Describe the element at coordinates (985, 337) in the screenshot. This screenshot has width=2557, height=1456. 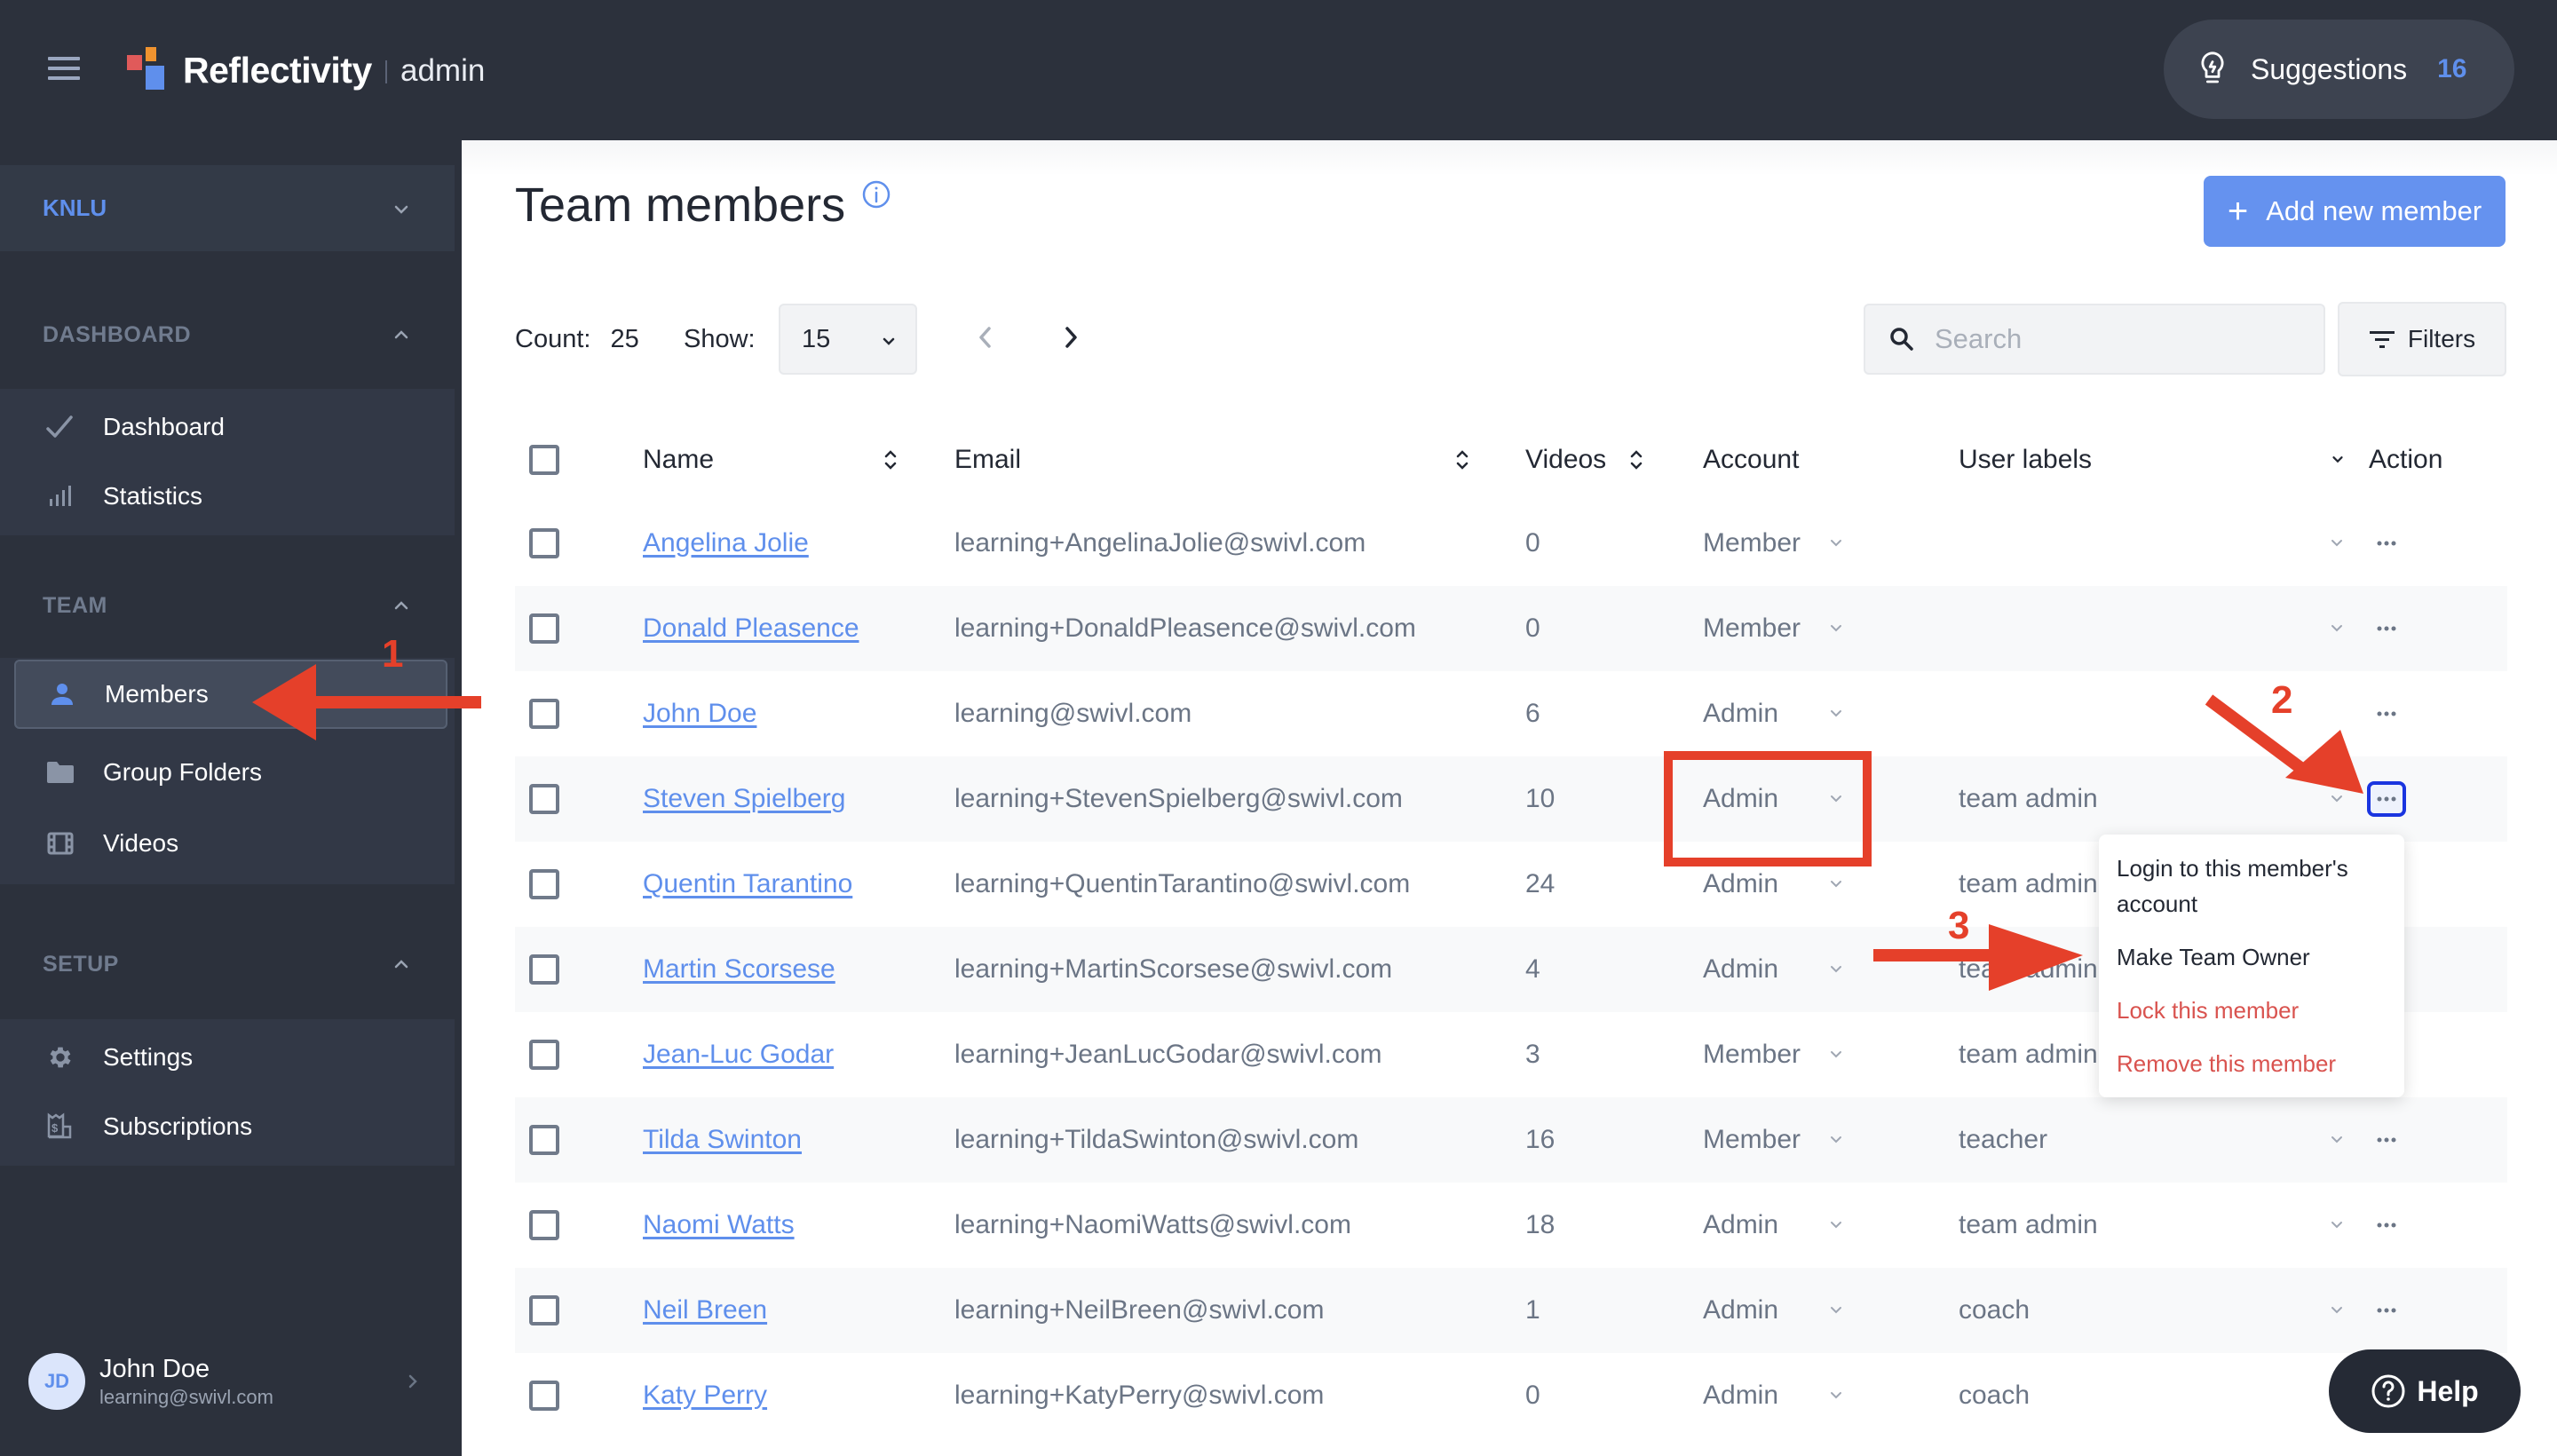
I see `previous-page-icon` at that location.